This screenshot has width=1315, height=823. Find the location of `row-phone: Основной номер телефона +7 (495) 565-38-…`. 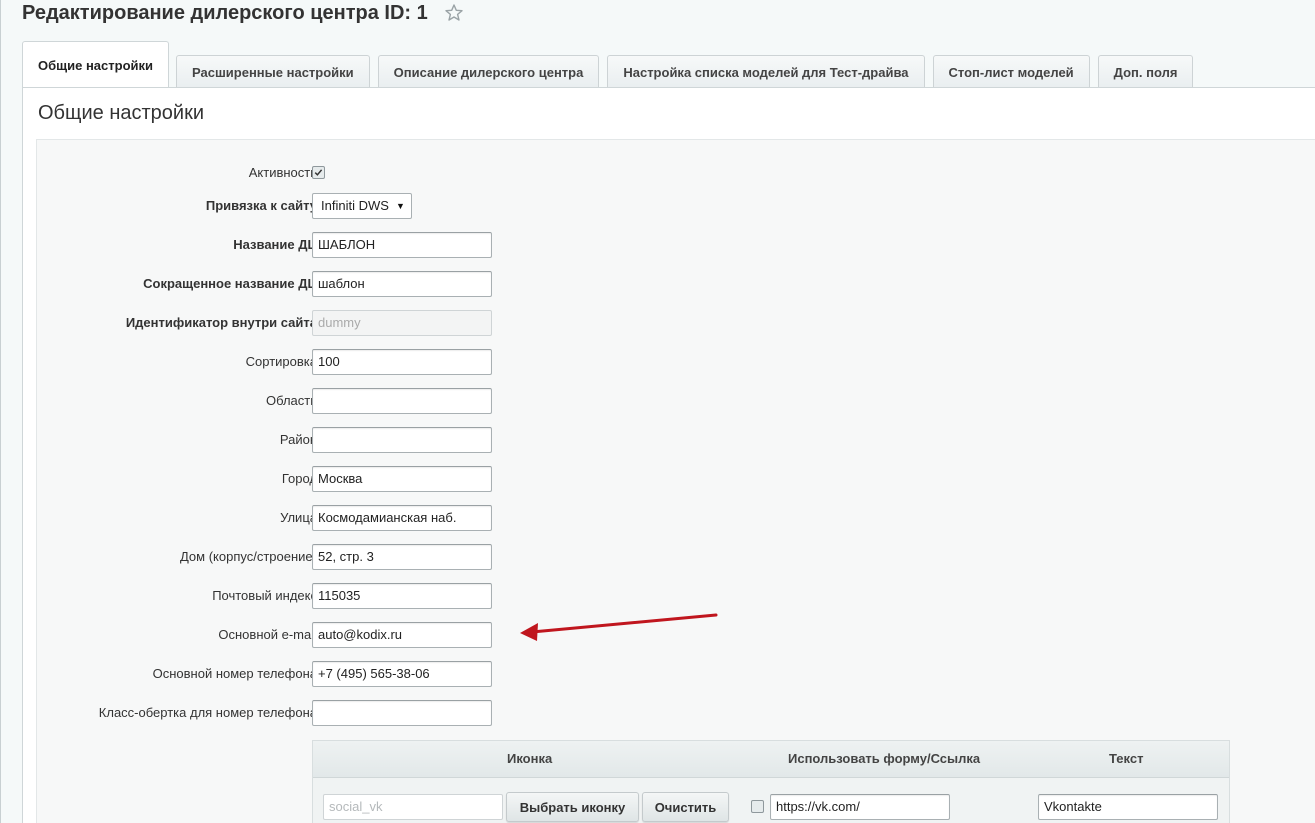

row-phone: Основной номер телефона +7 (495) 565-38-… is located at coordinates (387, 674).